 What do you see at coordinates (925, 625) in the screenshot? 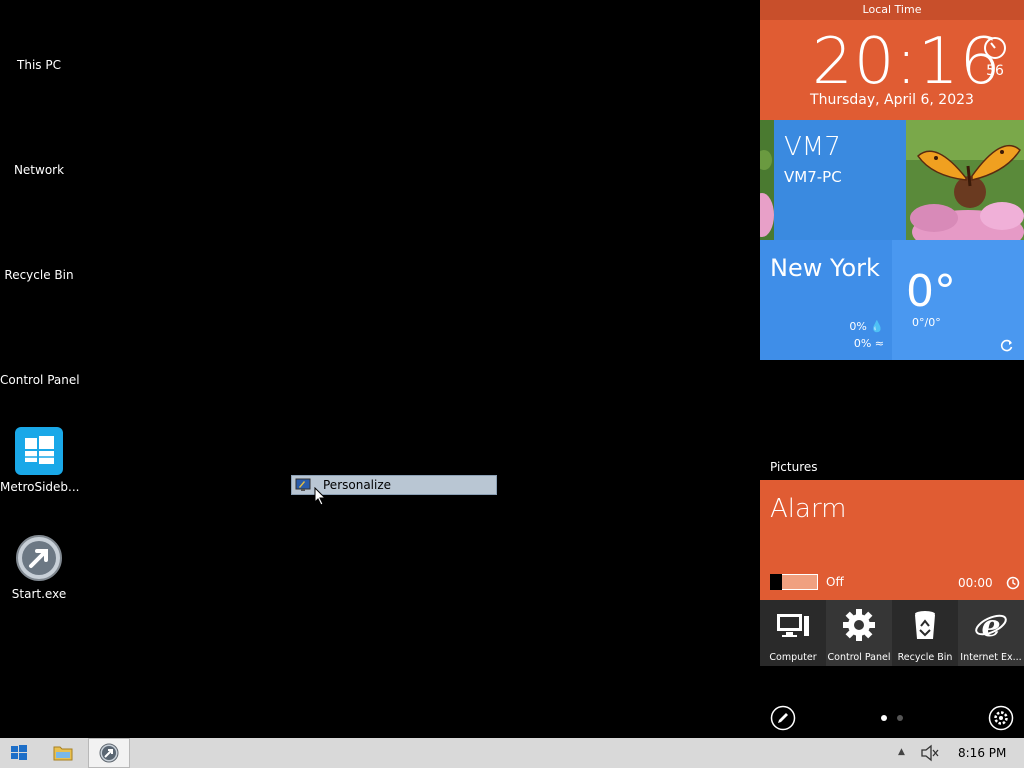
I see `recycle-bin-icon` at bounding box center [925, 625].